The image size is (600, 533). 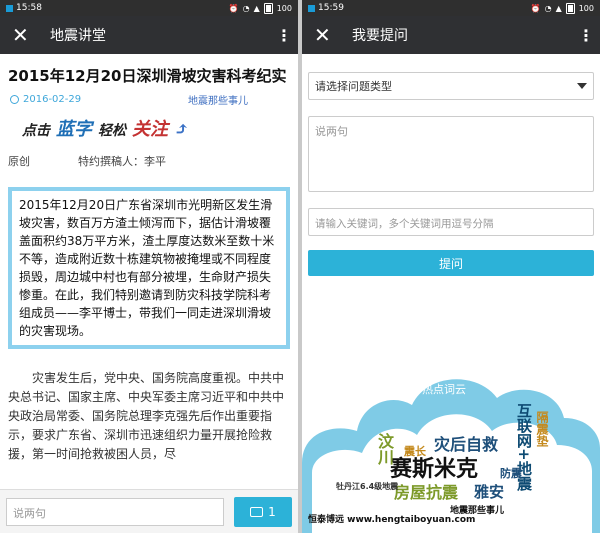 What do you see at coordinates (74, 129) in the screenshot?
I see `banner-text-2: 蓝字` at bounding box center [74, 129].